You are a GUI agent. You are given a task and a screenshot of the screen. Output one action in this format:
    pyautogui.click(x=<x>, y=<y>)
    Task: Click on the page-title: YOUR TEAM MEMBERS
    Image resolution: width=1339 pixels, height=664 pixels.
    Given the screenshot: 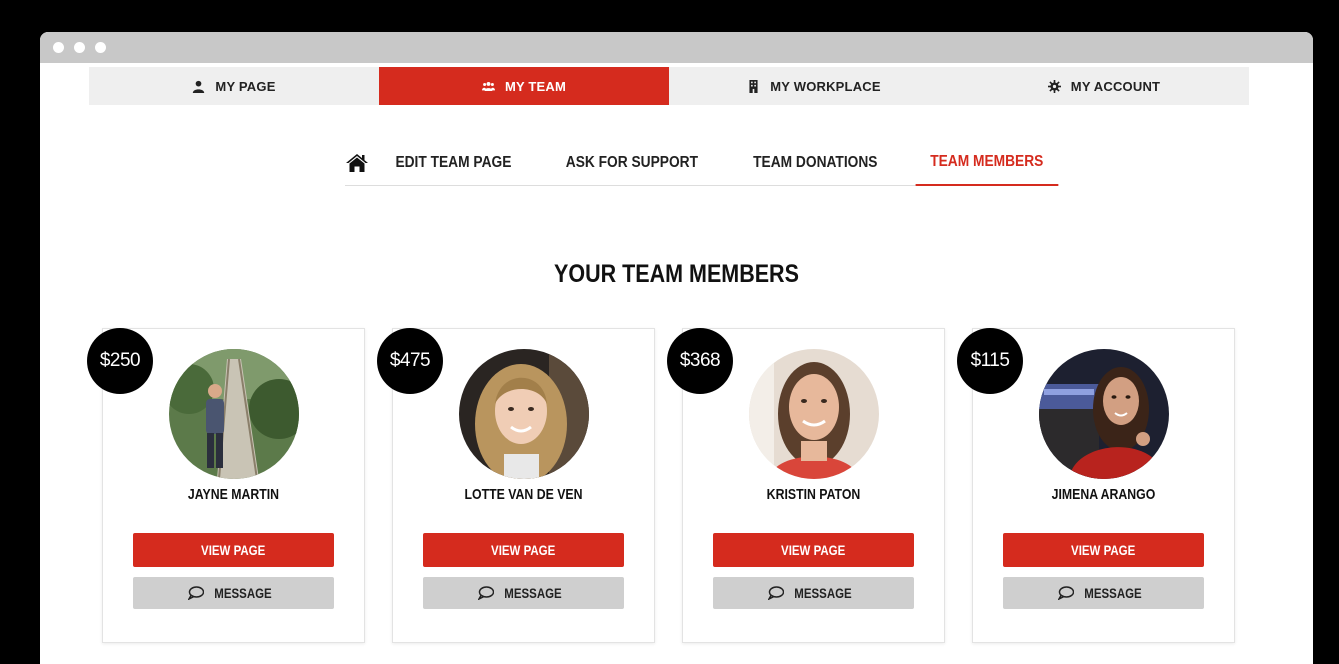 What is the action you would take?
    pyautogui.click(x=676, y=274)
    